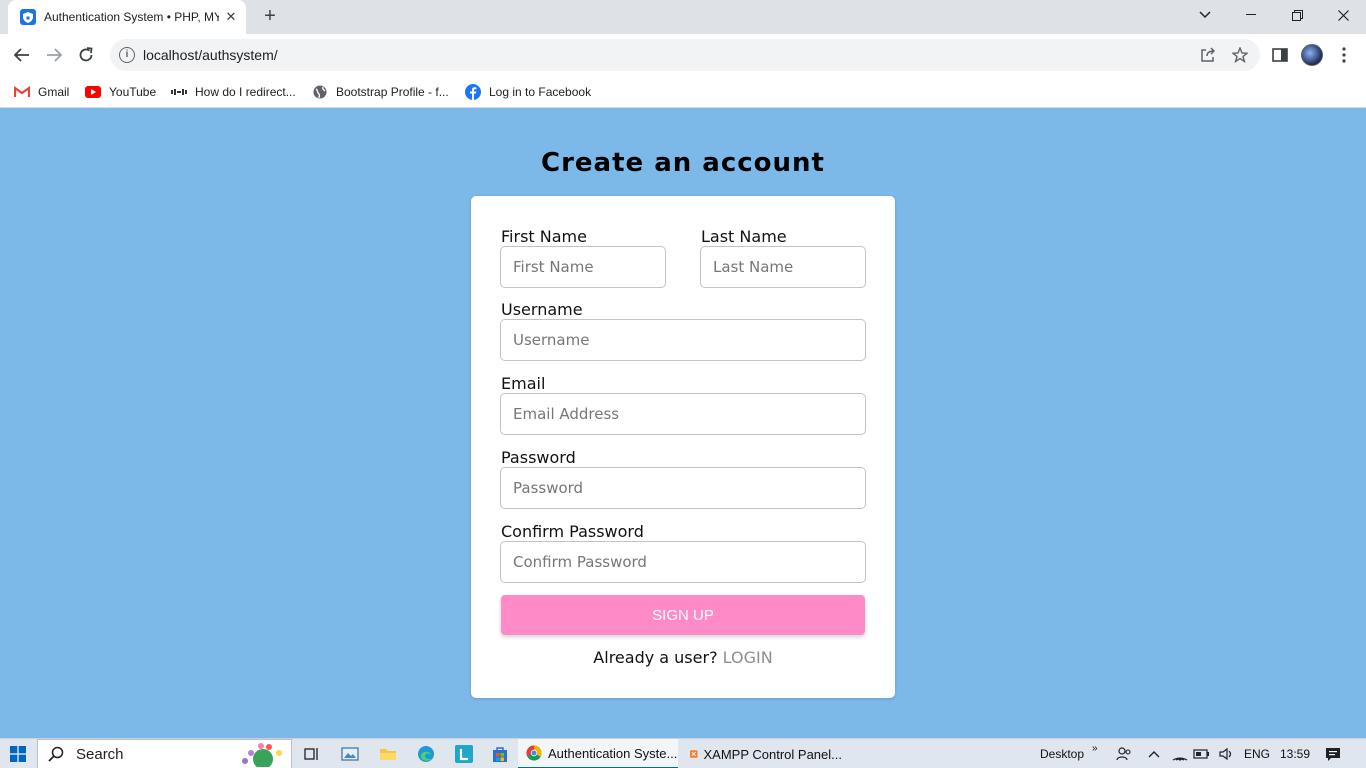 The height and width of the screenshot is (768, 1366). What do you see at coordinates (744, 236) in the screenshot?
I see `last-name-label: Last Name` at bounding box center [744, 236].